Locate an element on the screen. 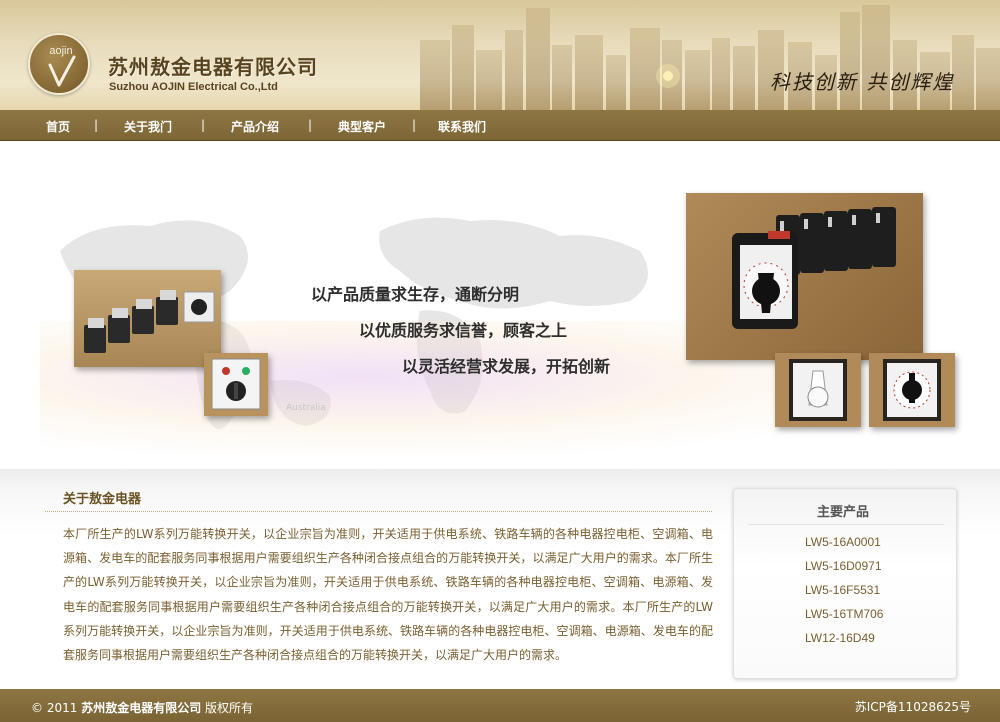  footer-company: 苏州敖金电器有限公司 is located at coordinates (141, 708).